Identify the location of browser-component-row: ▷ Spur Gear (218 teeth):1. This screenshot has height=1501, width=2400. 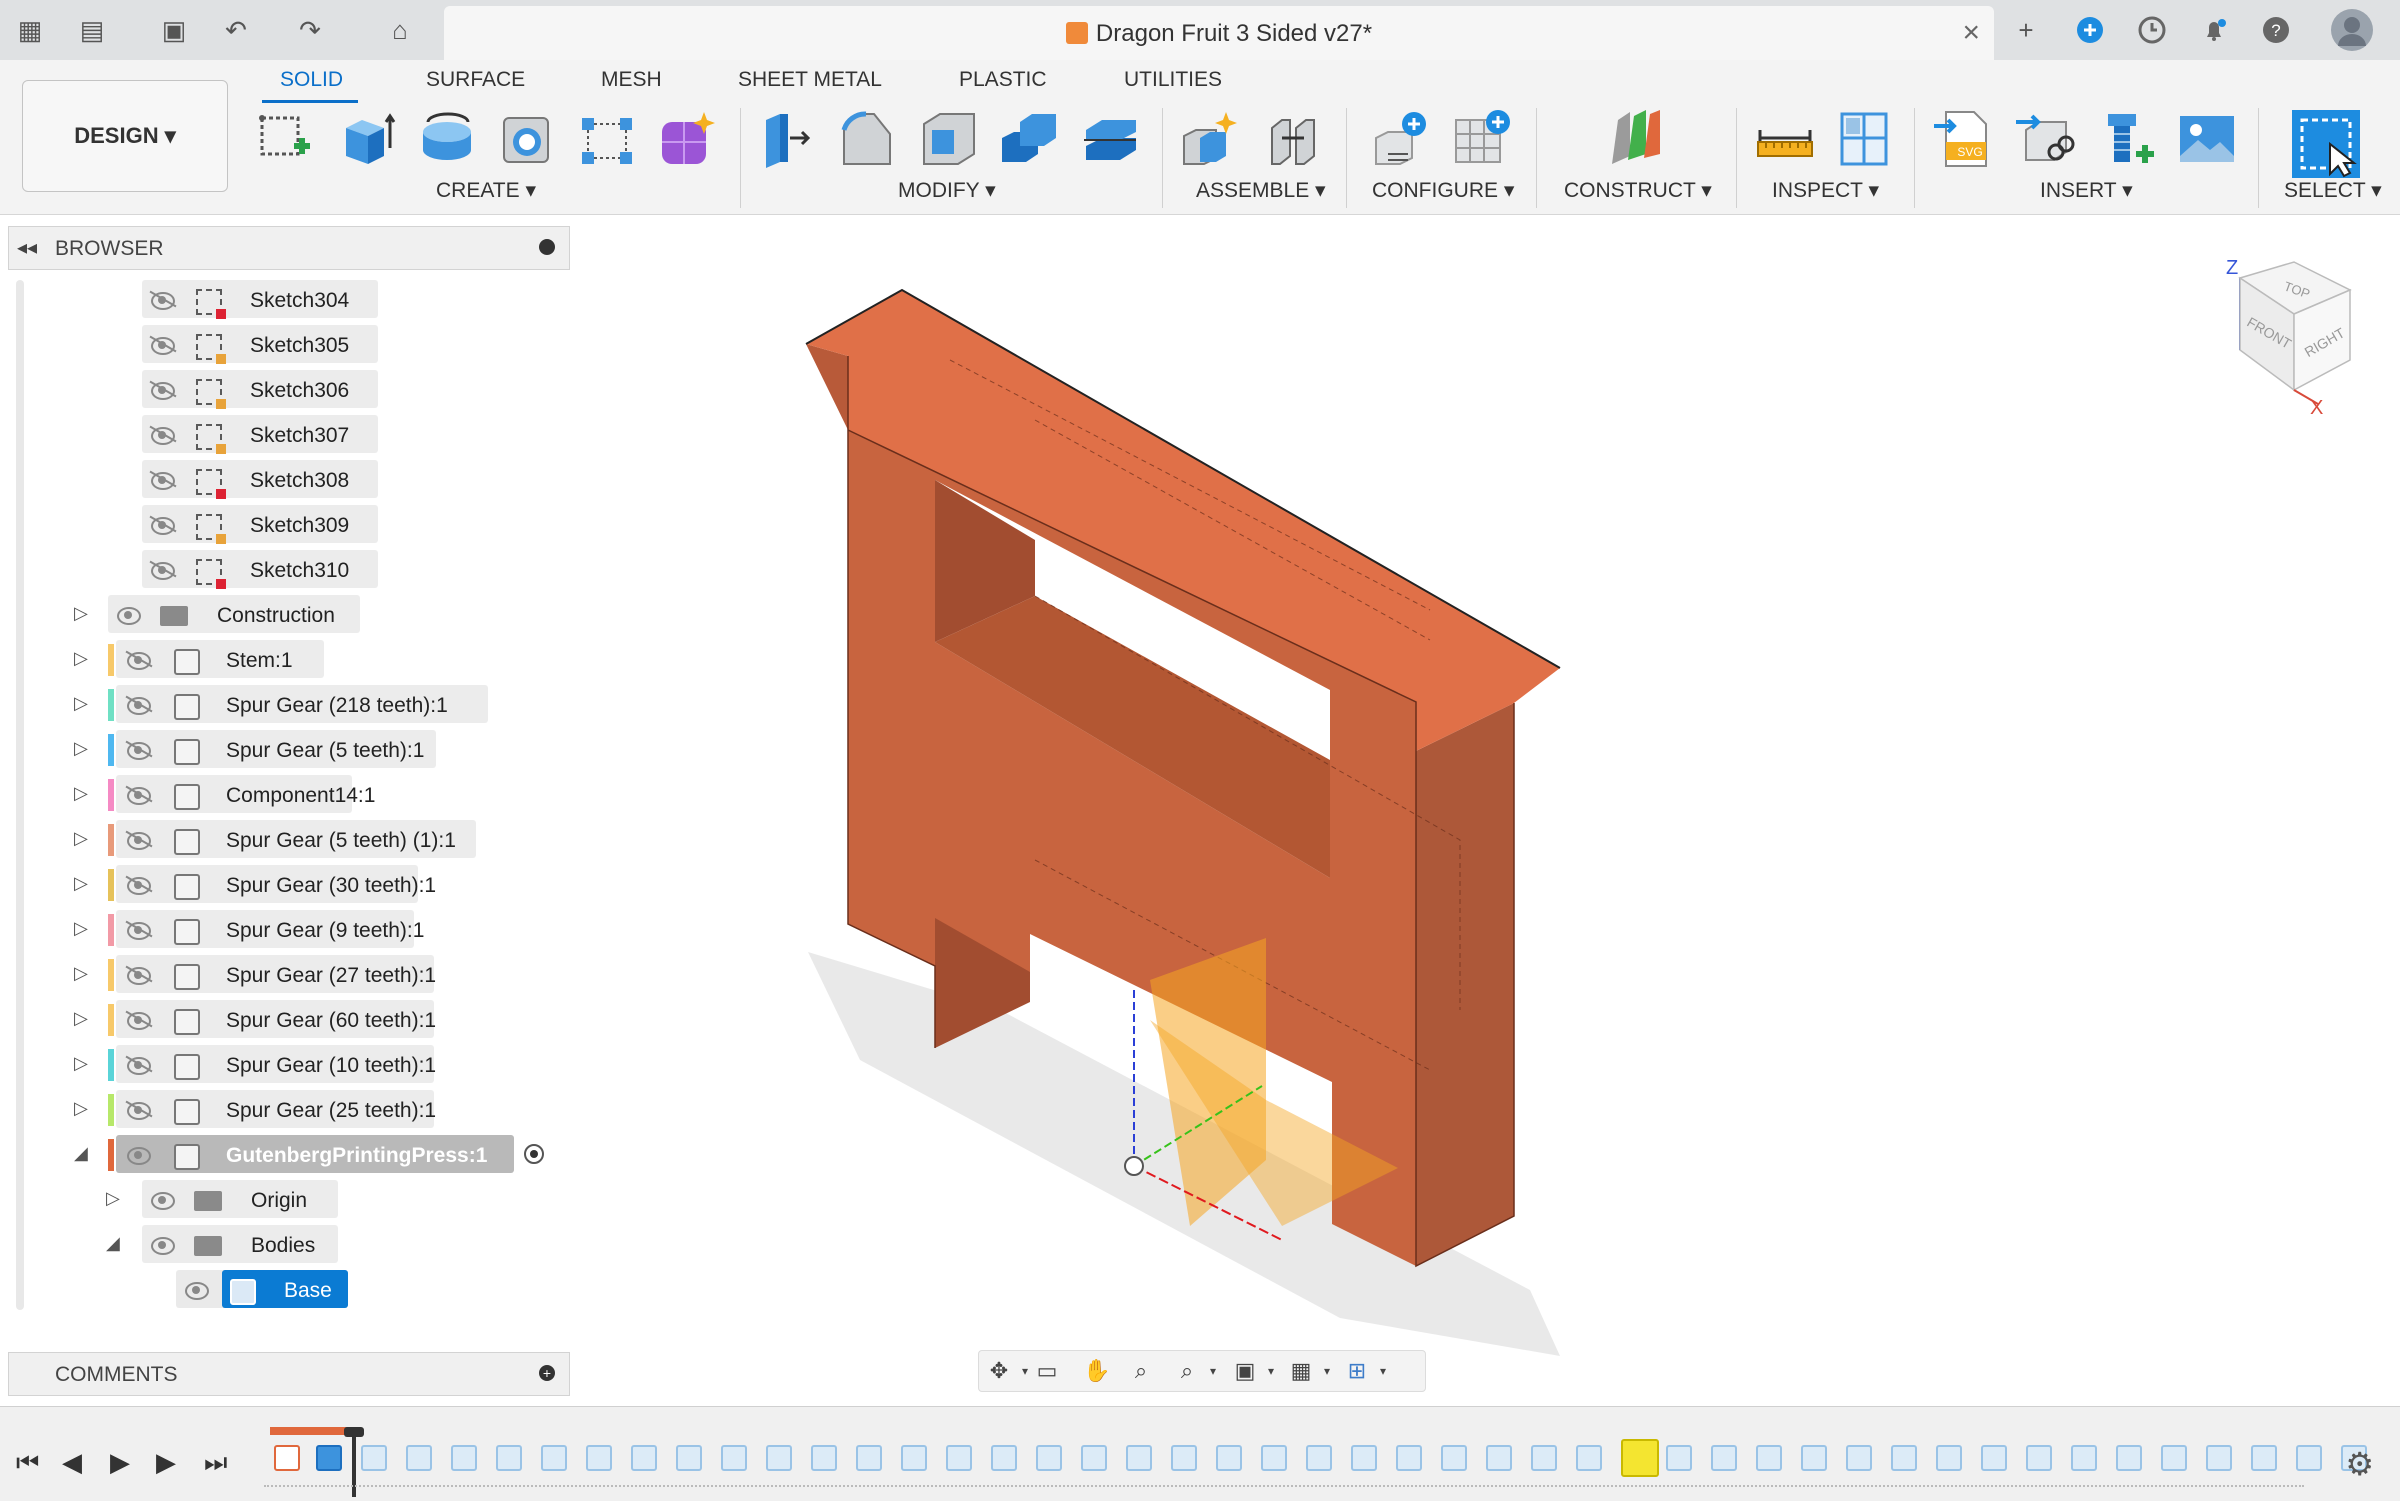
(285, 705).